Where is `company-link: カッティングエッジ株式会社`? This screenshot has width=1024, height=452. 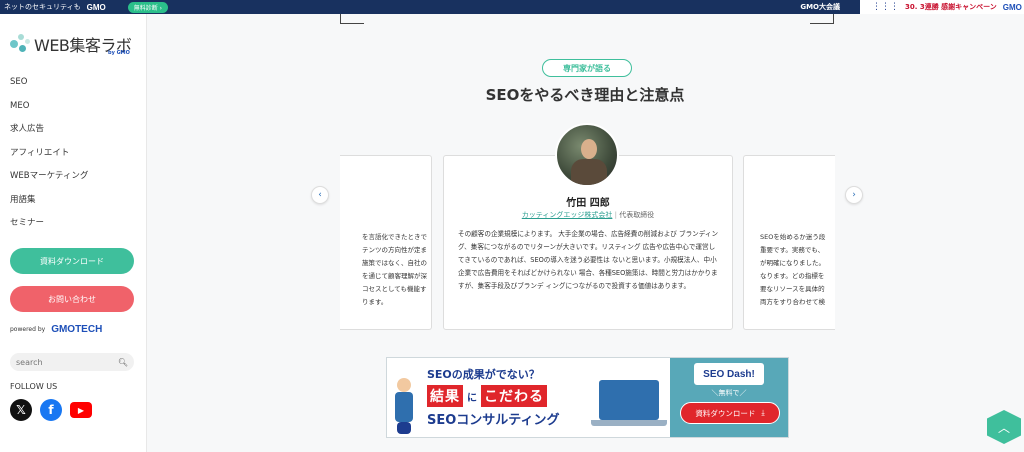
company-link: カッティングエッジ株式会社 is located at coordinates (567, 215).